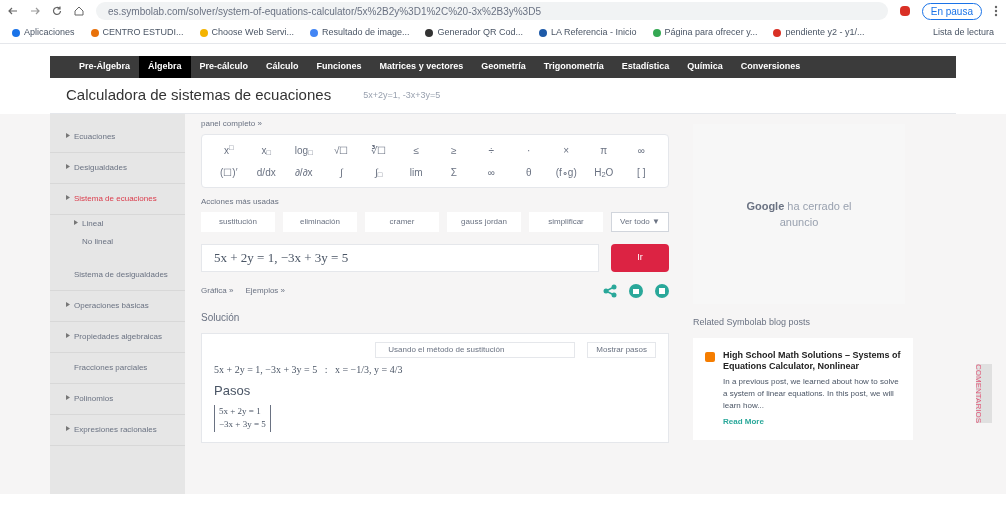 This screenshot has height=515, width=1006. What do you see at coordinates (117, 275) in the screenshot?
I see `sidebar-item: Sistema de desigualdades` at bounding box center [117, 275].